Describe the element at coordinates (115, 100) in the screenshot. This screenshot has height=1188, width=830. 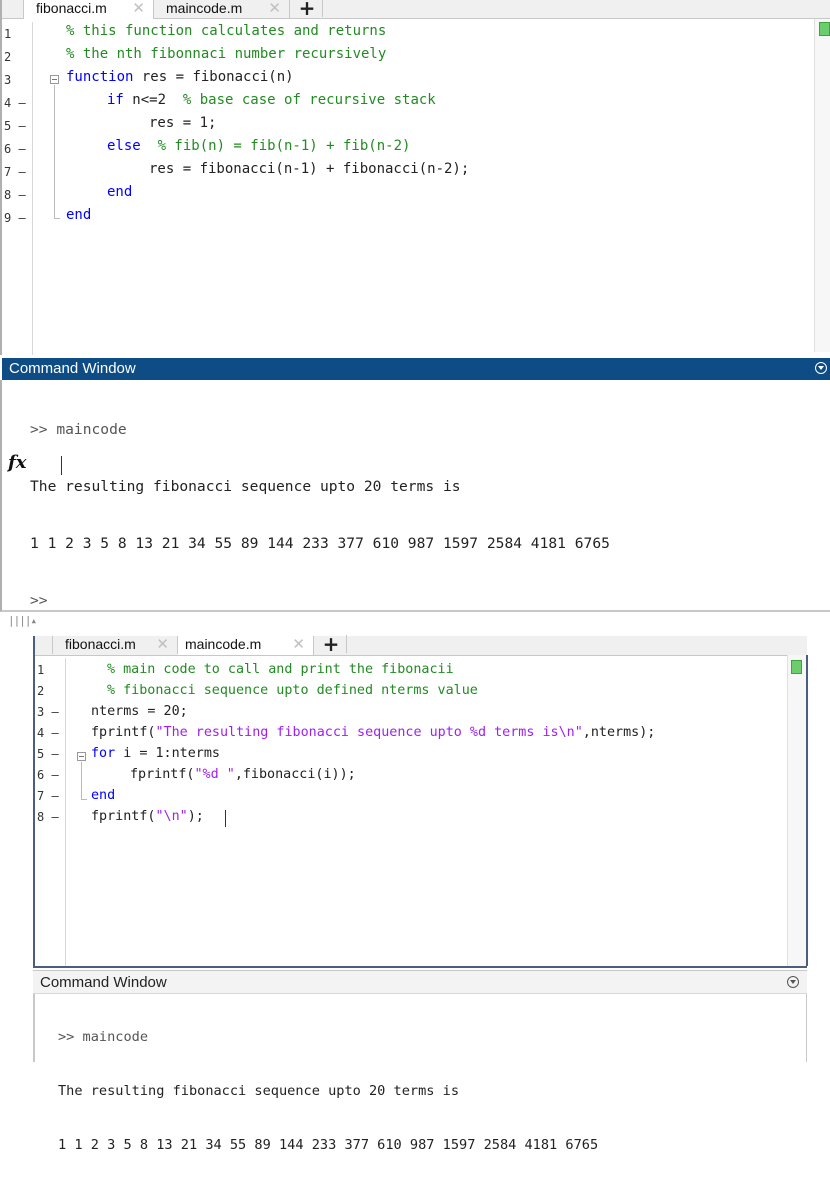
I see `keyword-if: if` at that location.